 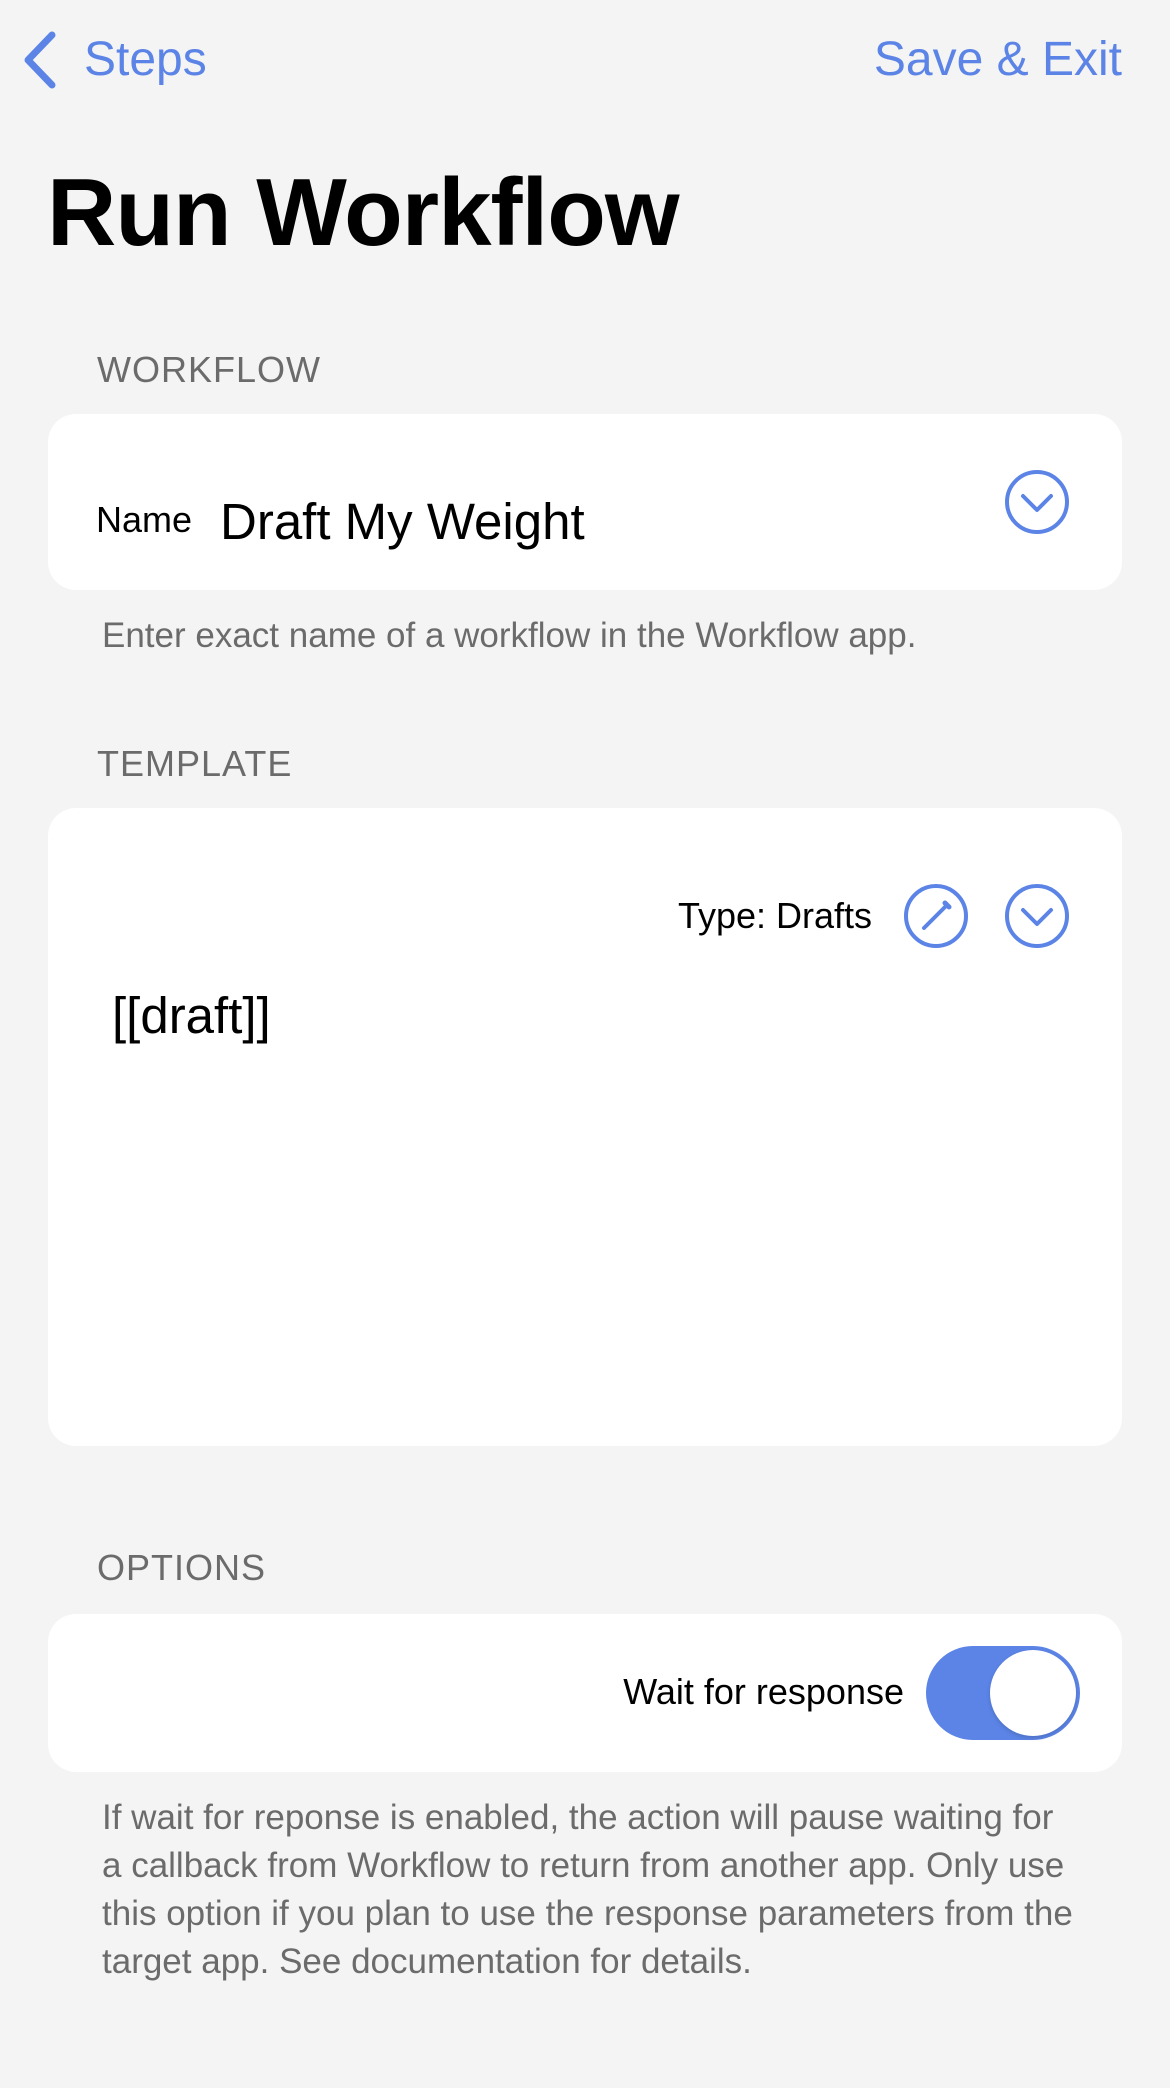 I want to click on workflow-section-header: WORKFLOW, so click(x=209, y=369).